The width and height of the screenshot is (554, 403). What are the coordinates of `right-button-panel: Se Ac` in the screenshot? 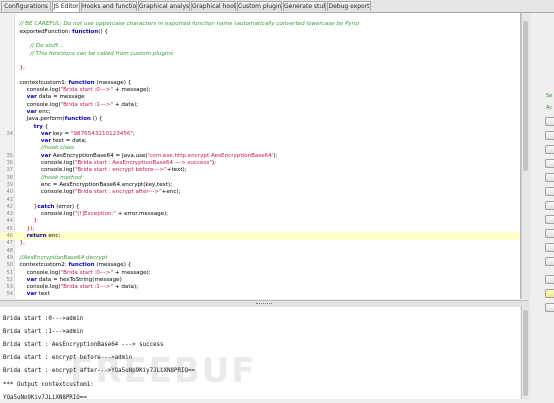 It's located at (542, 208).